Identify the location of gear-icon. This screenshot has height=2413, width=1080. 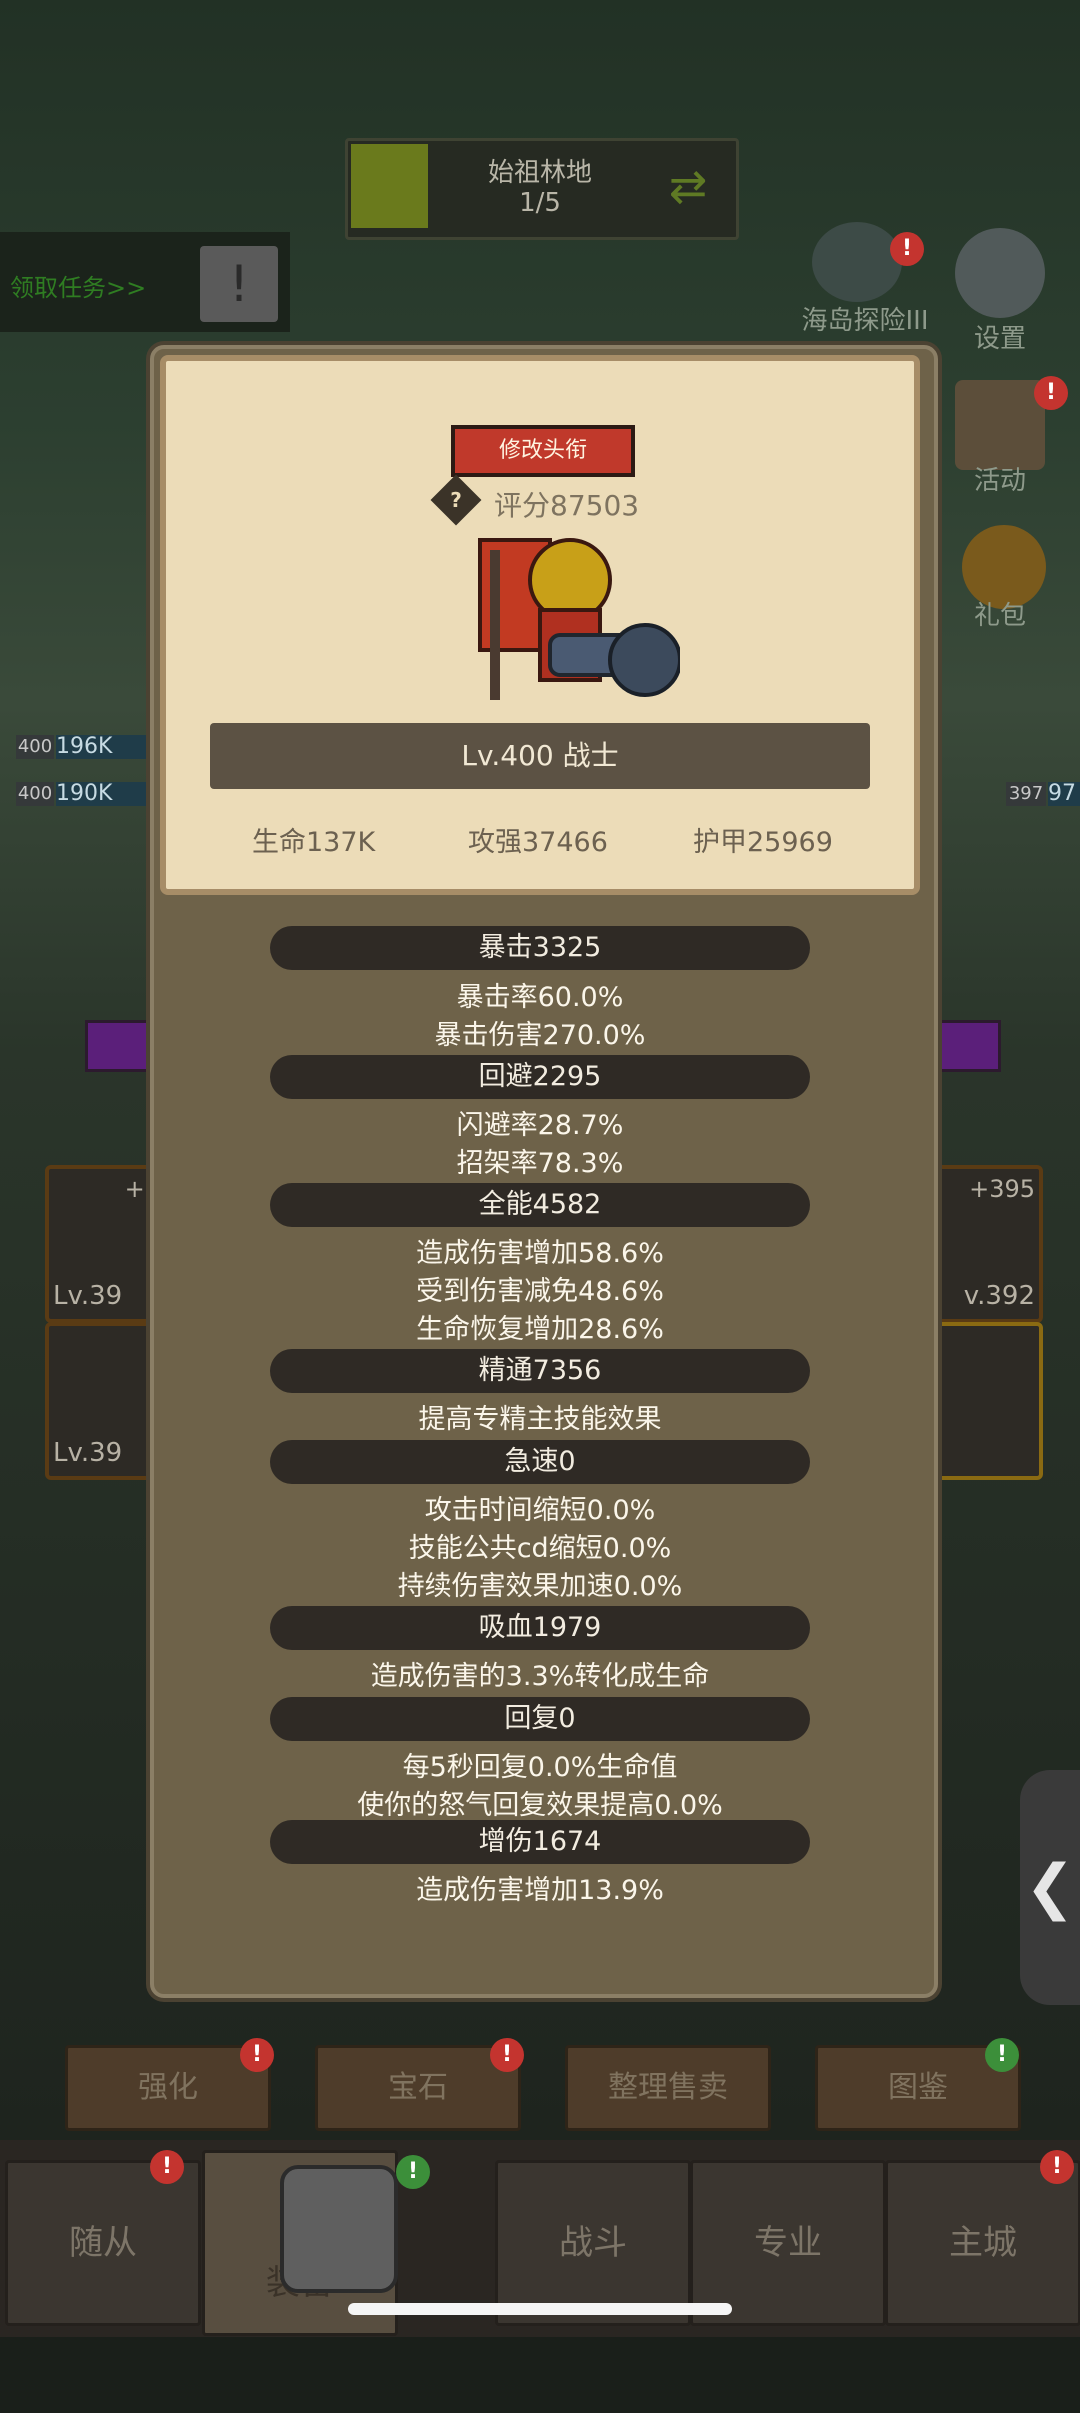
(1000, 273).